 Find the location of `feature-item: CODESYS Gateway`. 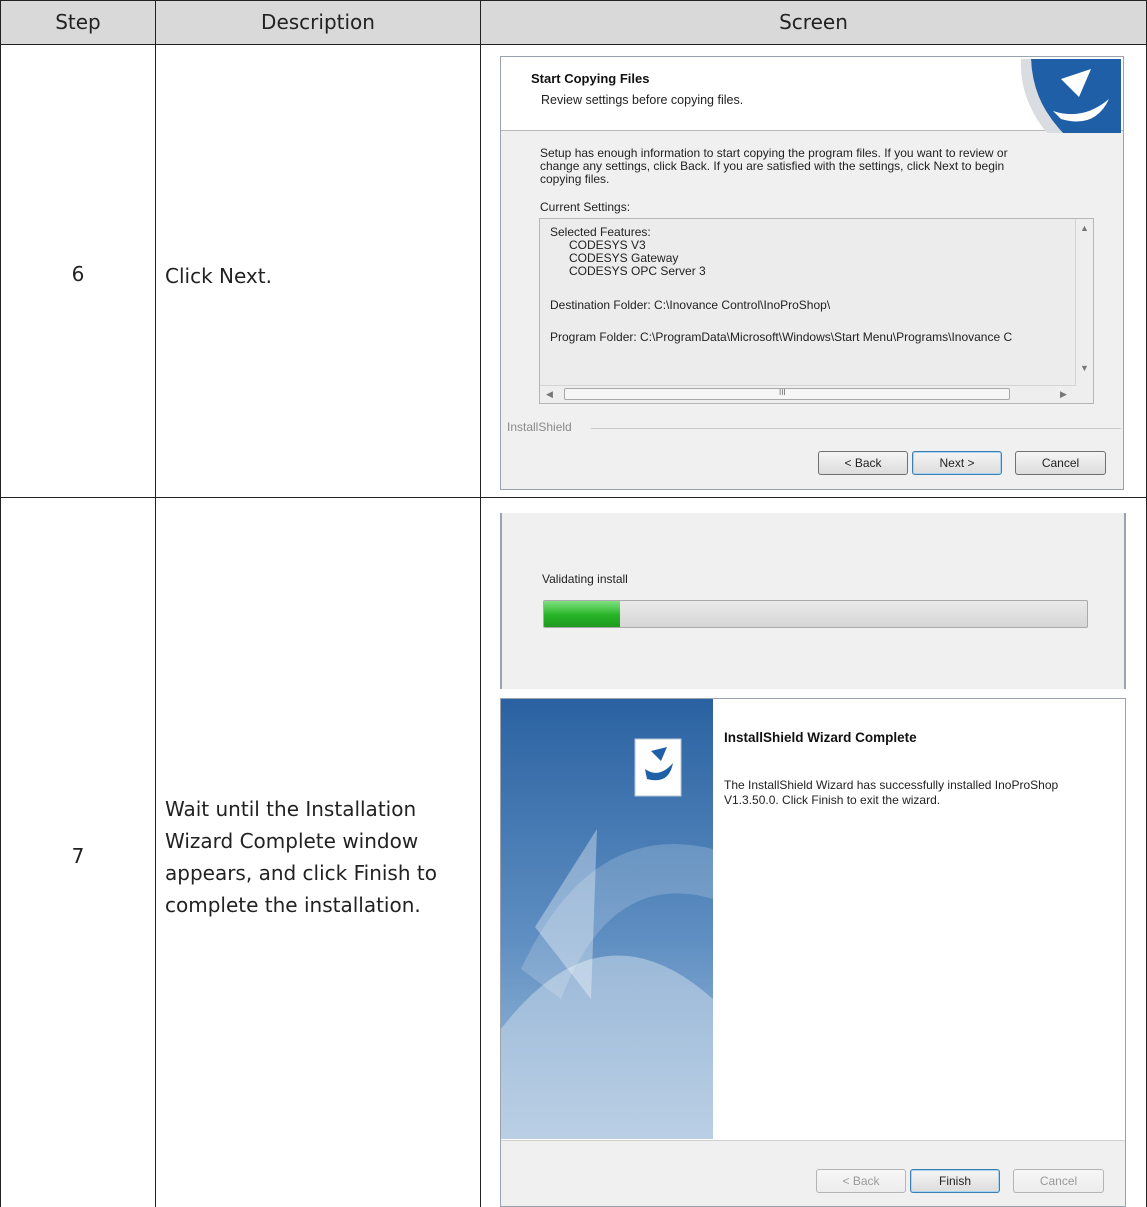

feature-item: CODESYS Gateway is located at coordinates (624, 258).